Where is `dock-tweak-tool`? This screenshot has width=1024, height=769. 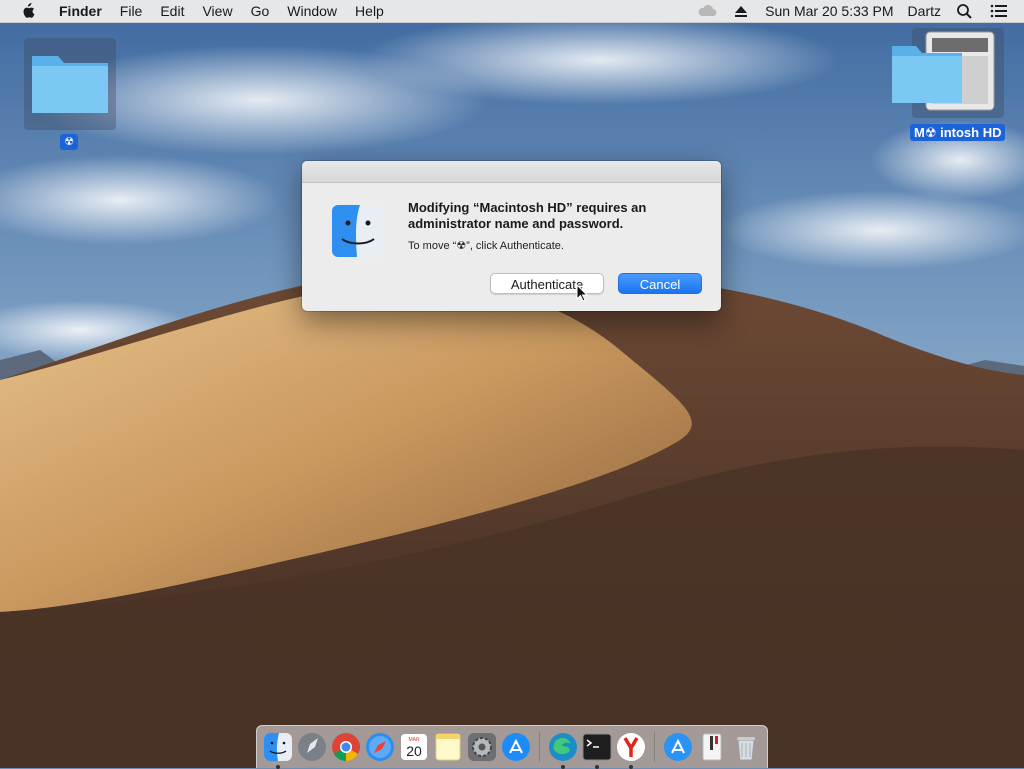 dock-tweak-tool is located at coordinates (712, 747).